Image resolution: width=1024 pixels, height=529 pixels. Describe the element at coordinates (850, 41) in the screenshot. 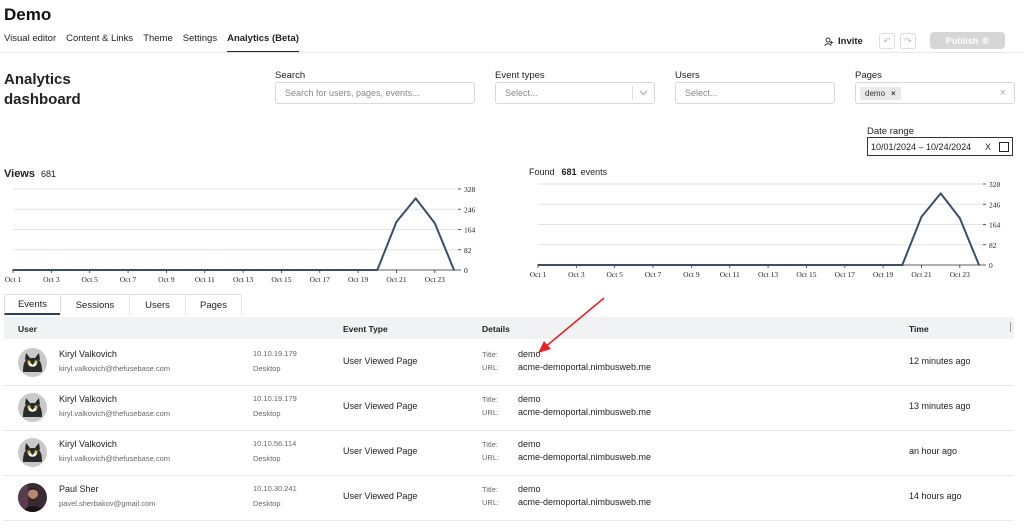

I see `invite-label: Invite` at that location.